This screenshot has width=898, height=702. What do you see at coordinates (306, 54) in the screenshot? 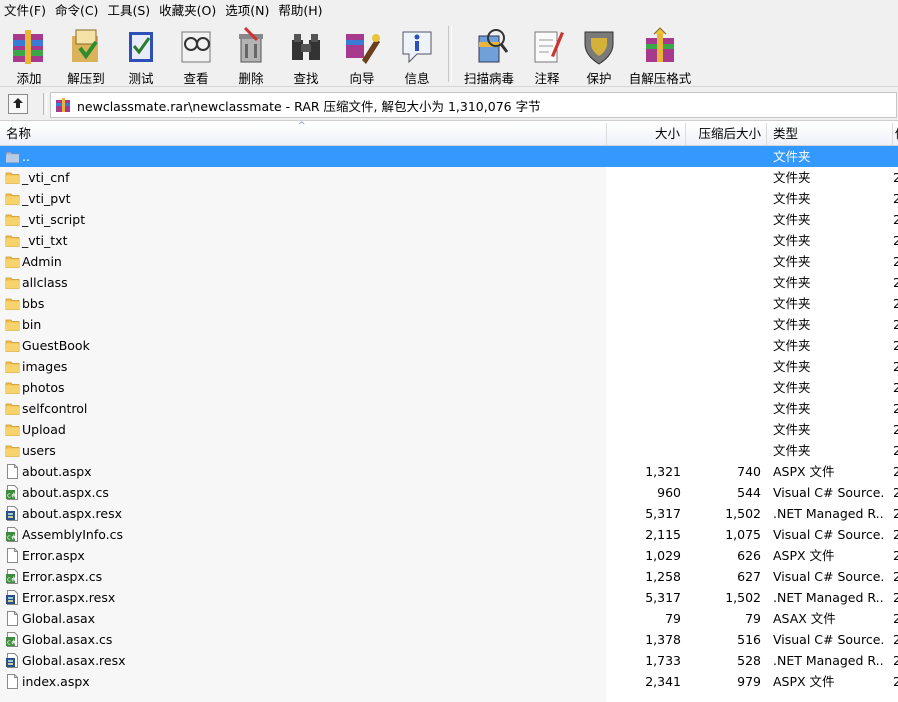
I see `find-button: 查找` at bounding box center [306, 54].